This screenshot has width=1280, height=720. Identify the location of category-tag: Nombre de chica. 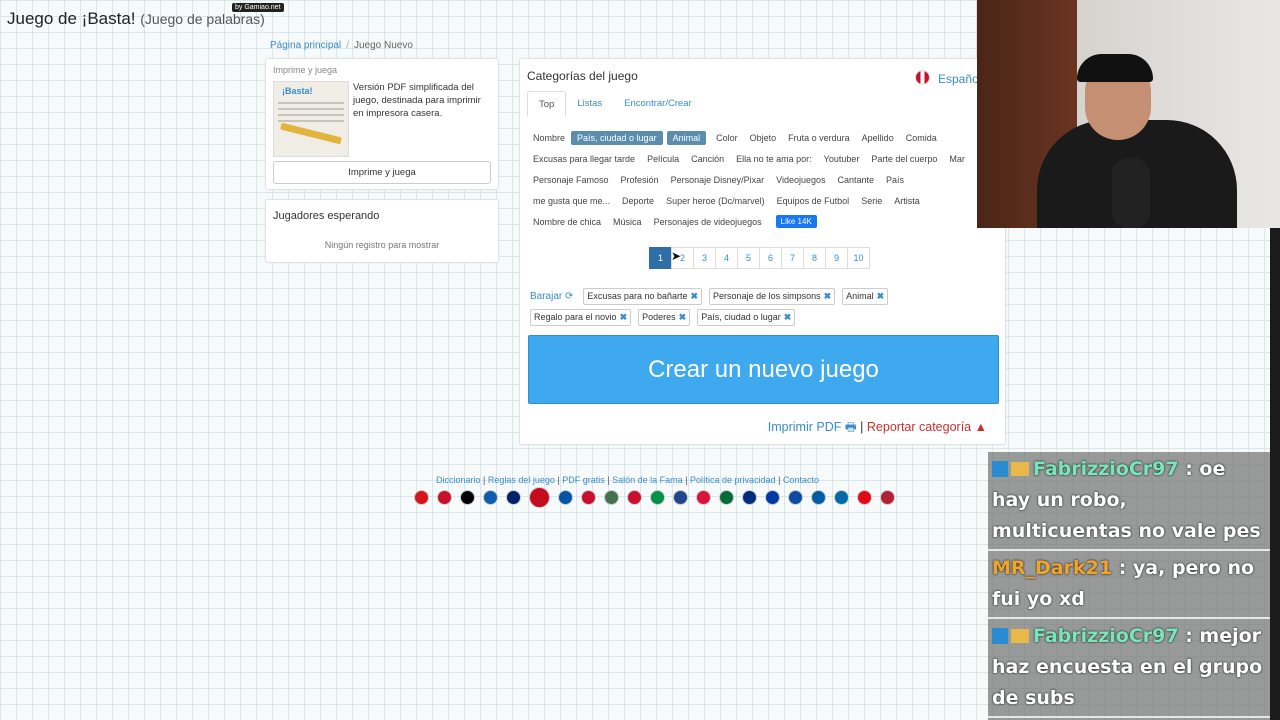
(567, 222).